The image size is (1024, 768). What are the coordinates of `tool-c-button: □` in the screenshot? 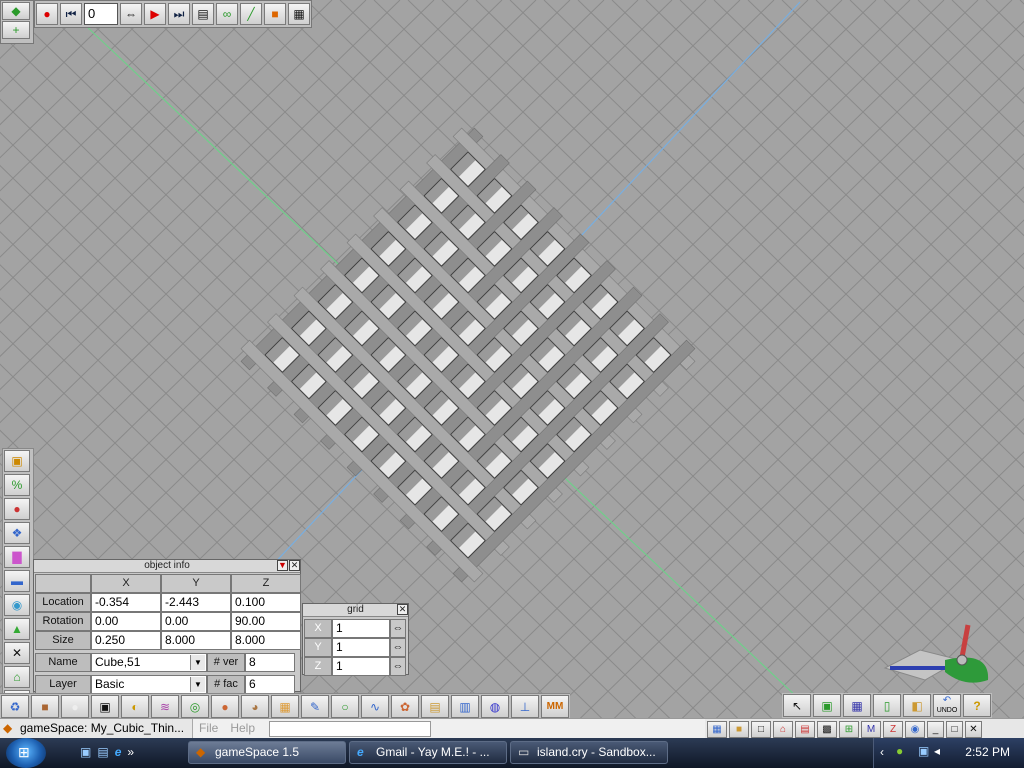 It's located at (761, 729).